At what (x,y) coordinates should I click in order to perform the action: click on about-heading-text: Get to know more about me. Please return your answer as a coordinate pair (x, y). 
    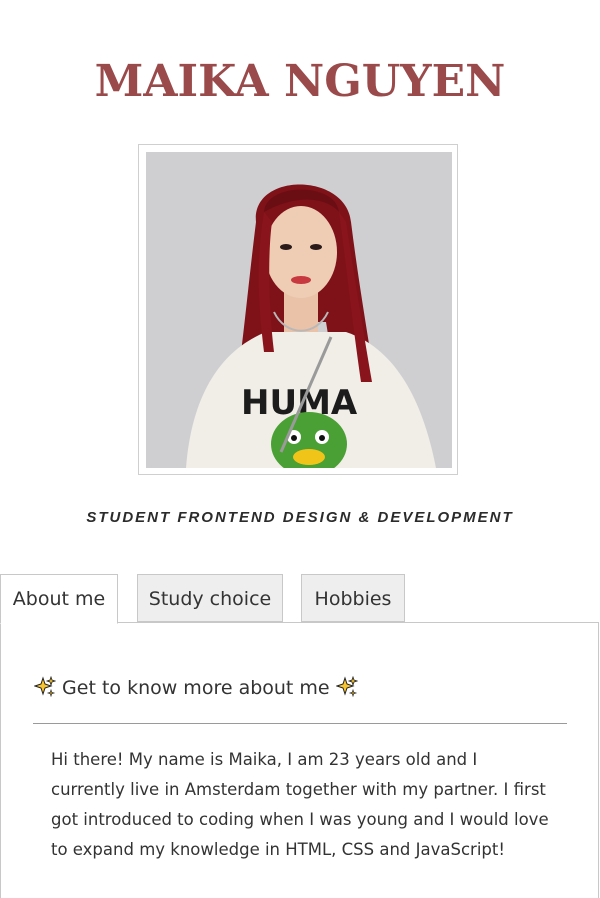
    Looking at the image, I should click on (196, 688).